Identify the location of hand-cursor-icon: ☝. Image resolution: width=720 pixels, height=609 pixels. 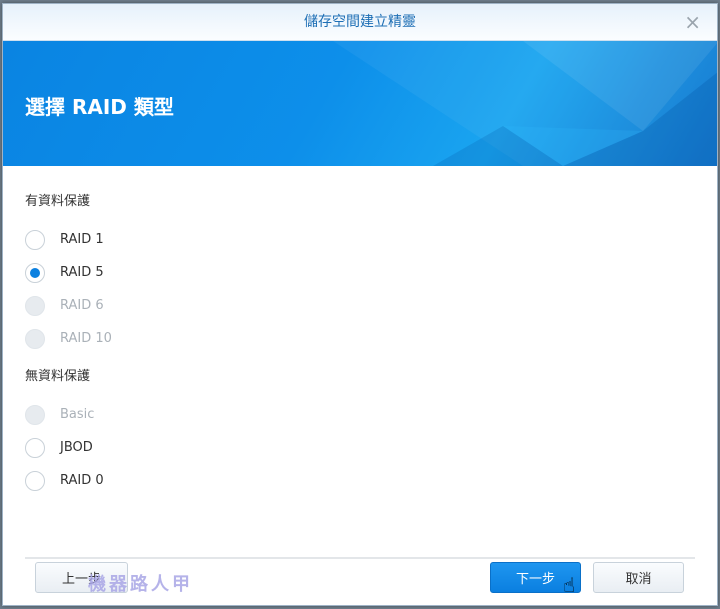
(569, 585).